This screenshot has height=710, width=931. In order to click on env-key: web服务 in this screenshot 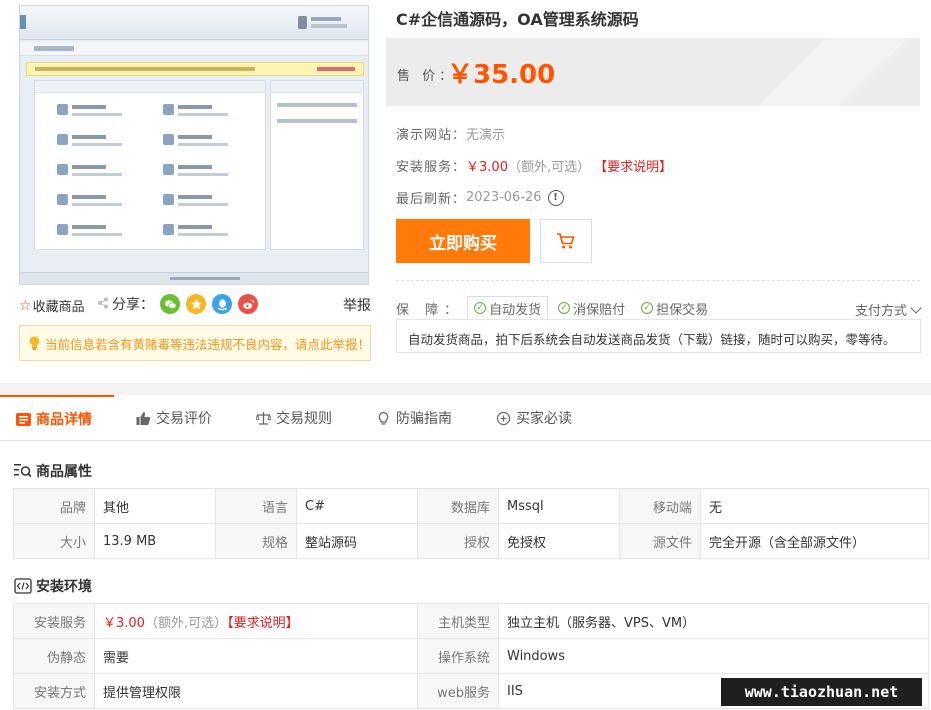, I will do `click(458, 691)`.